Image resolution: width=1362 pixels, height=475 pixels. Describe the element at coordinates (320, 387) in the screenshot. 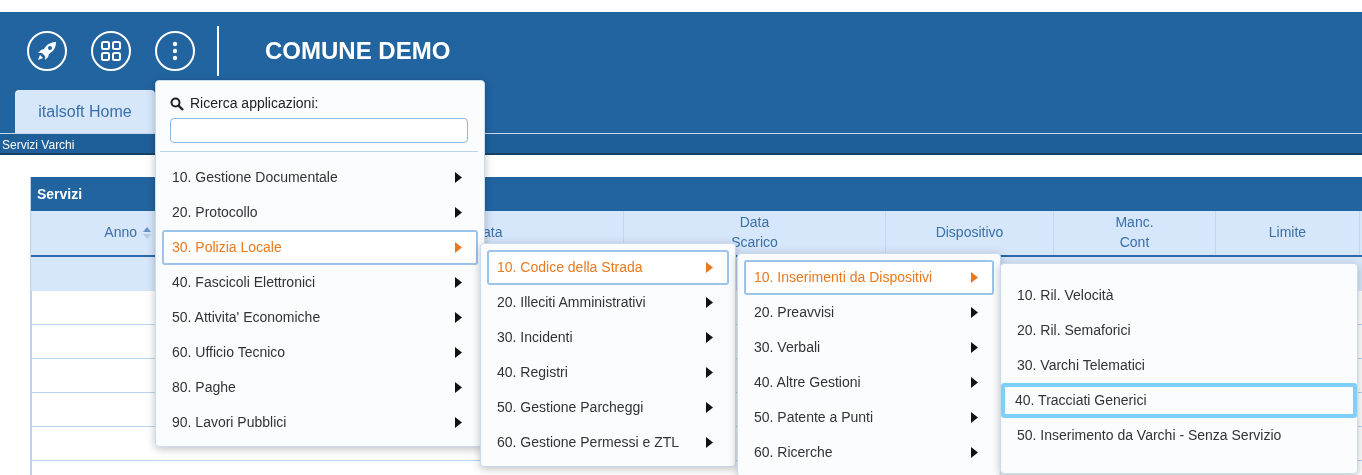

I see `menu-item: 80. Paghe` at that location.